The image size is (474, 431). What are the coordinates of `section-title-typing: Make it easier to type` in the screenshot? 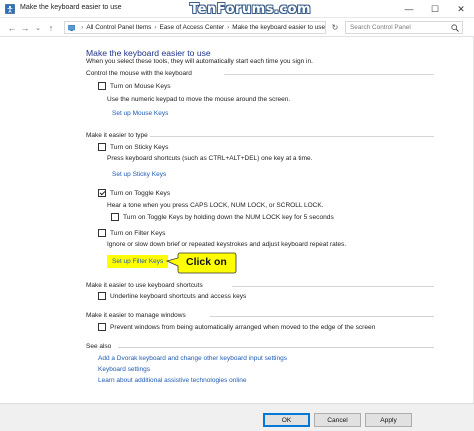 It's located at (117, 135).